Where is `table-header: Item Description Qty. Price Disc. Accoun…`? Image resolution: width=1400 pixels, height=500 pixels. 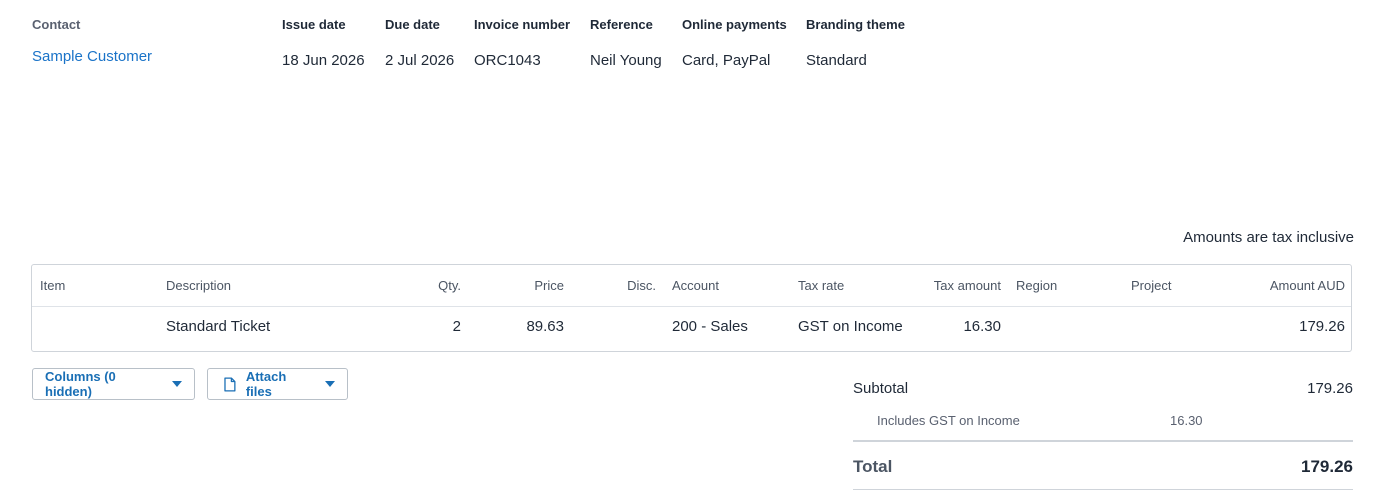 table-header: Item Description Qty. Price Disc. Accoun… is located at coordinates (691, 286).